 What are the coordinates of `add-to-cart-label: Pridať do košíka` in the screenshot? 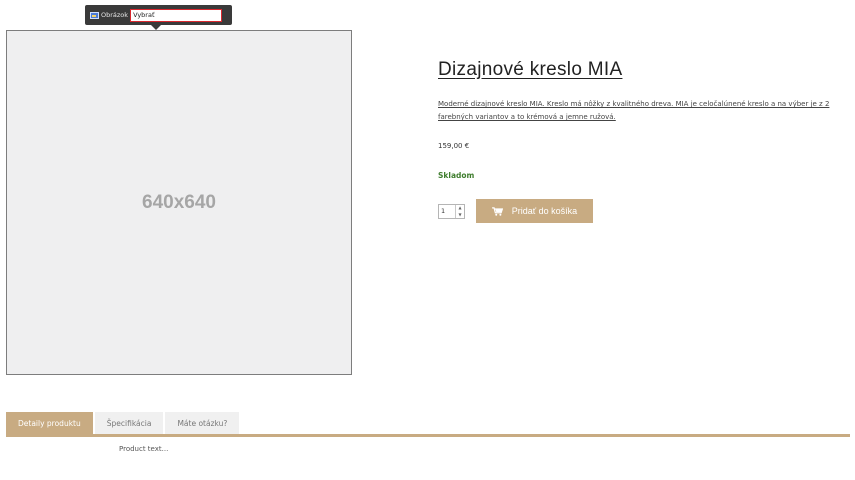 It's located at (544, 211).